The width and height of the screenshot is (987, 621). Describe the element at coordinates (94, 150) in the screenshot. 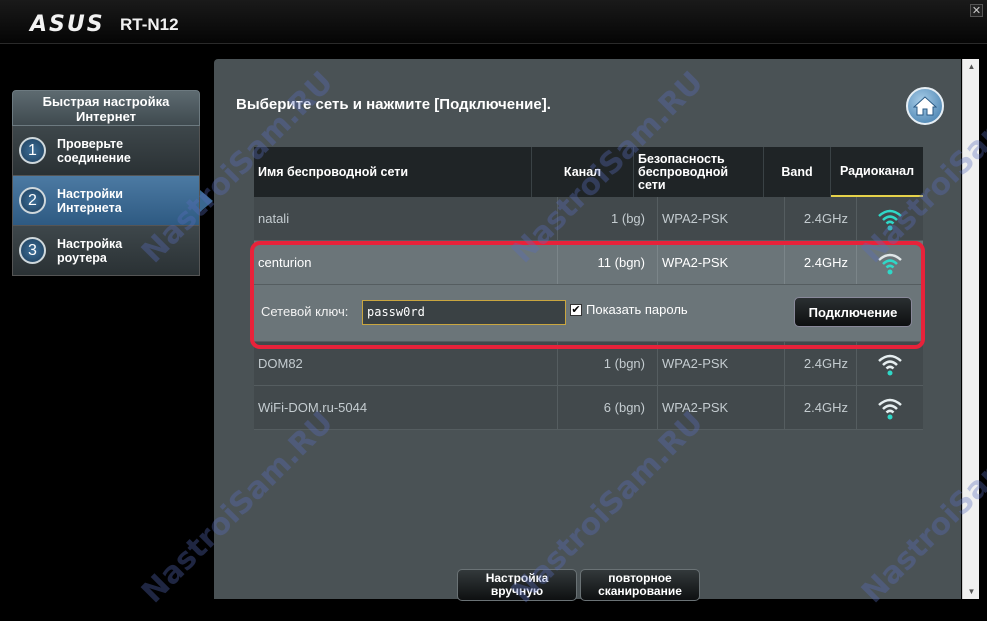

I see `sidebar-item-label: Проверьте соединение` at that location.